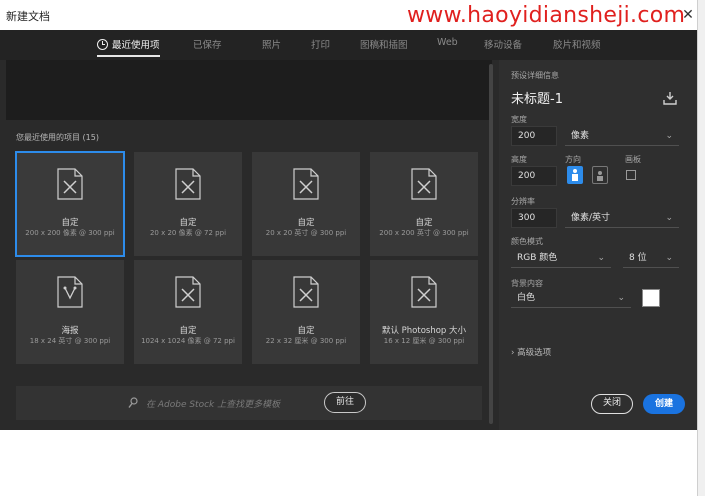  Describe the element at coordinates (638, 258) in the screenshot. I see `bit-depth-value: 8 位` at that location.